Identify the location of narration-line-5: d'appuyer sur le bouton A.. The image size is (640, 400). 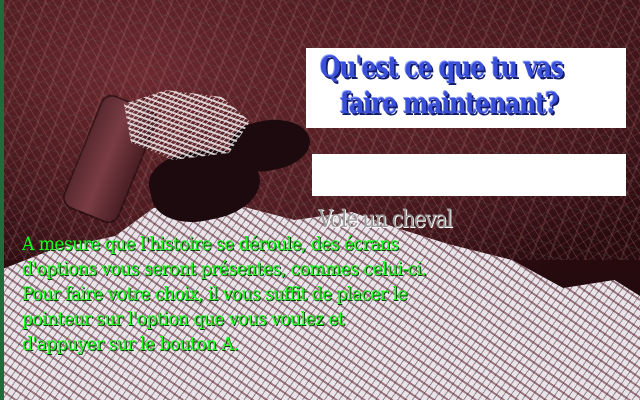
(130, 344).